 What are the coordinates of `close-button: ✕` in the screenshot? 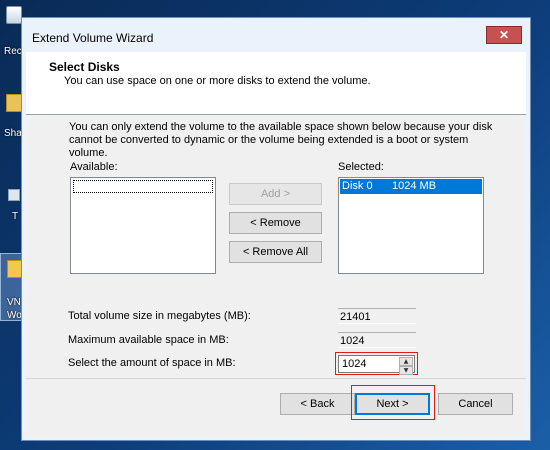 It's located at (504, 35).